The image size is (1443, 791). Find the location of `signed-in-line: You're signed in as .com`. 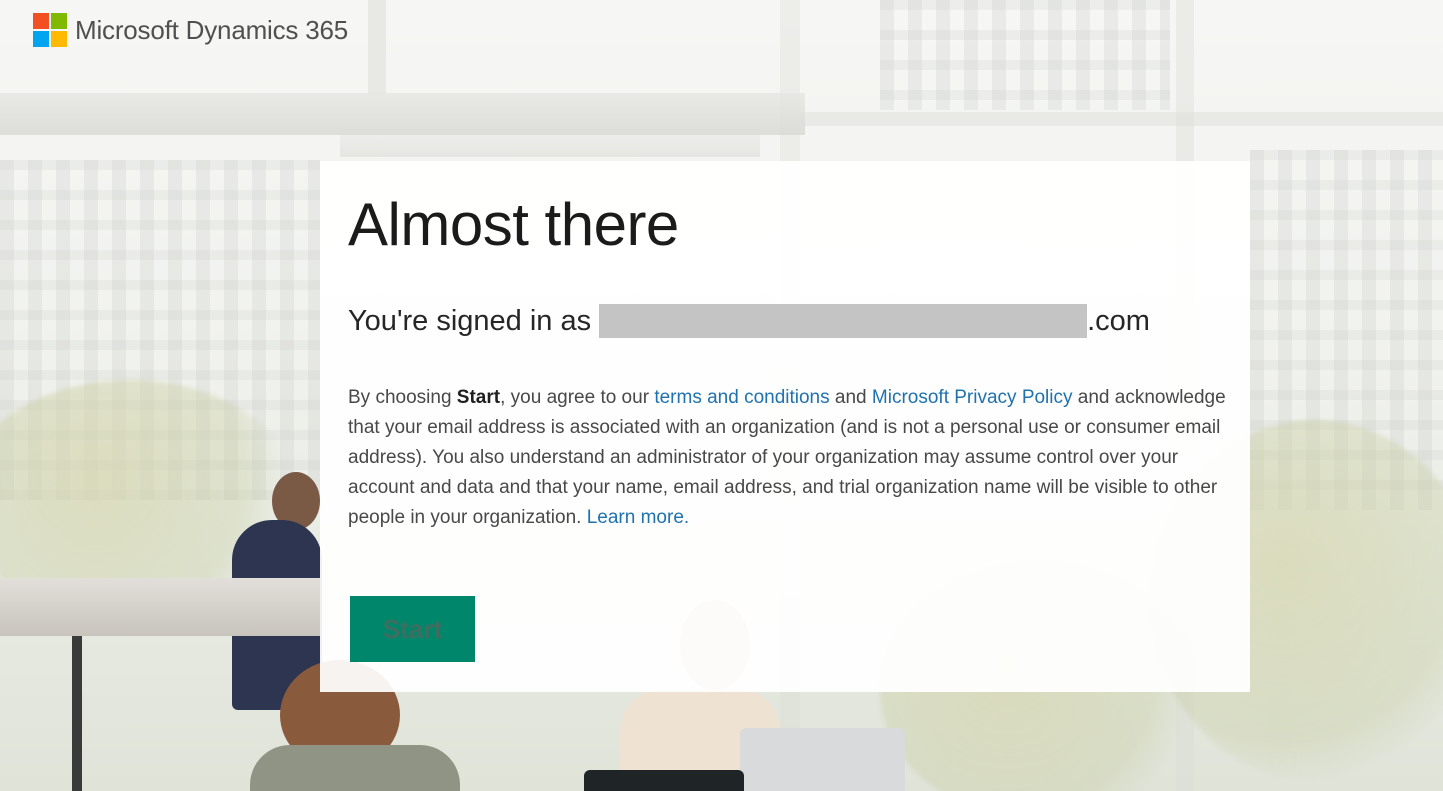

signed-in-line: You're signed in as .com is located at coordinates (785, 321).